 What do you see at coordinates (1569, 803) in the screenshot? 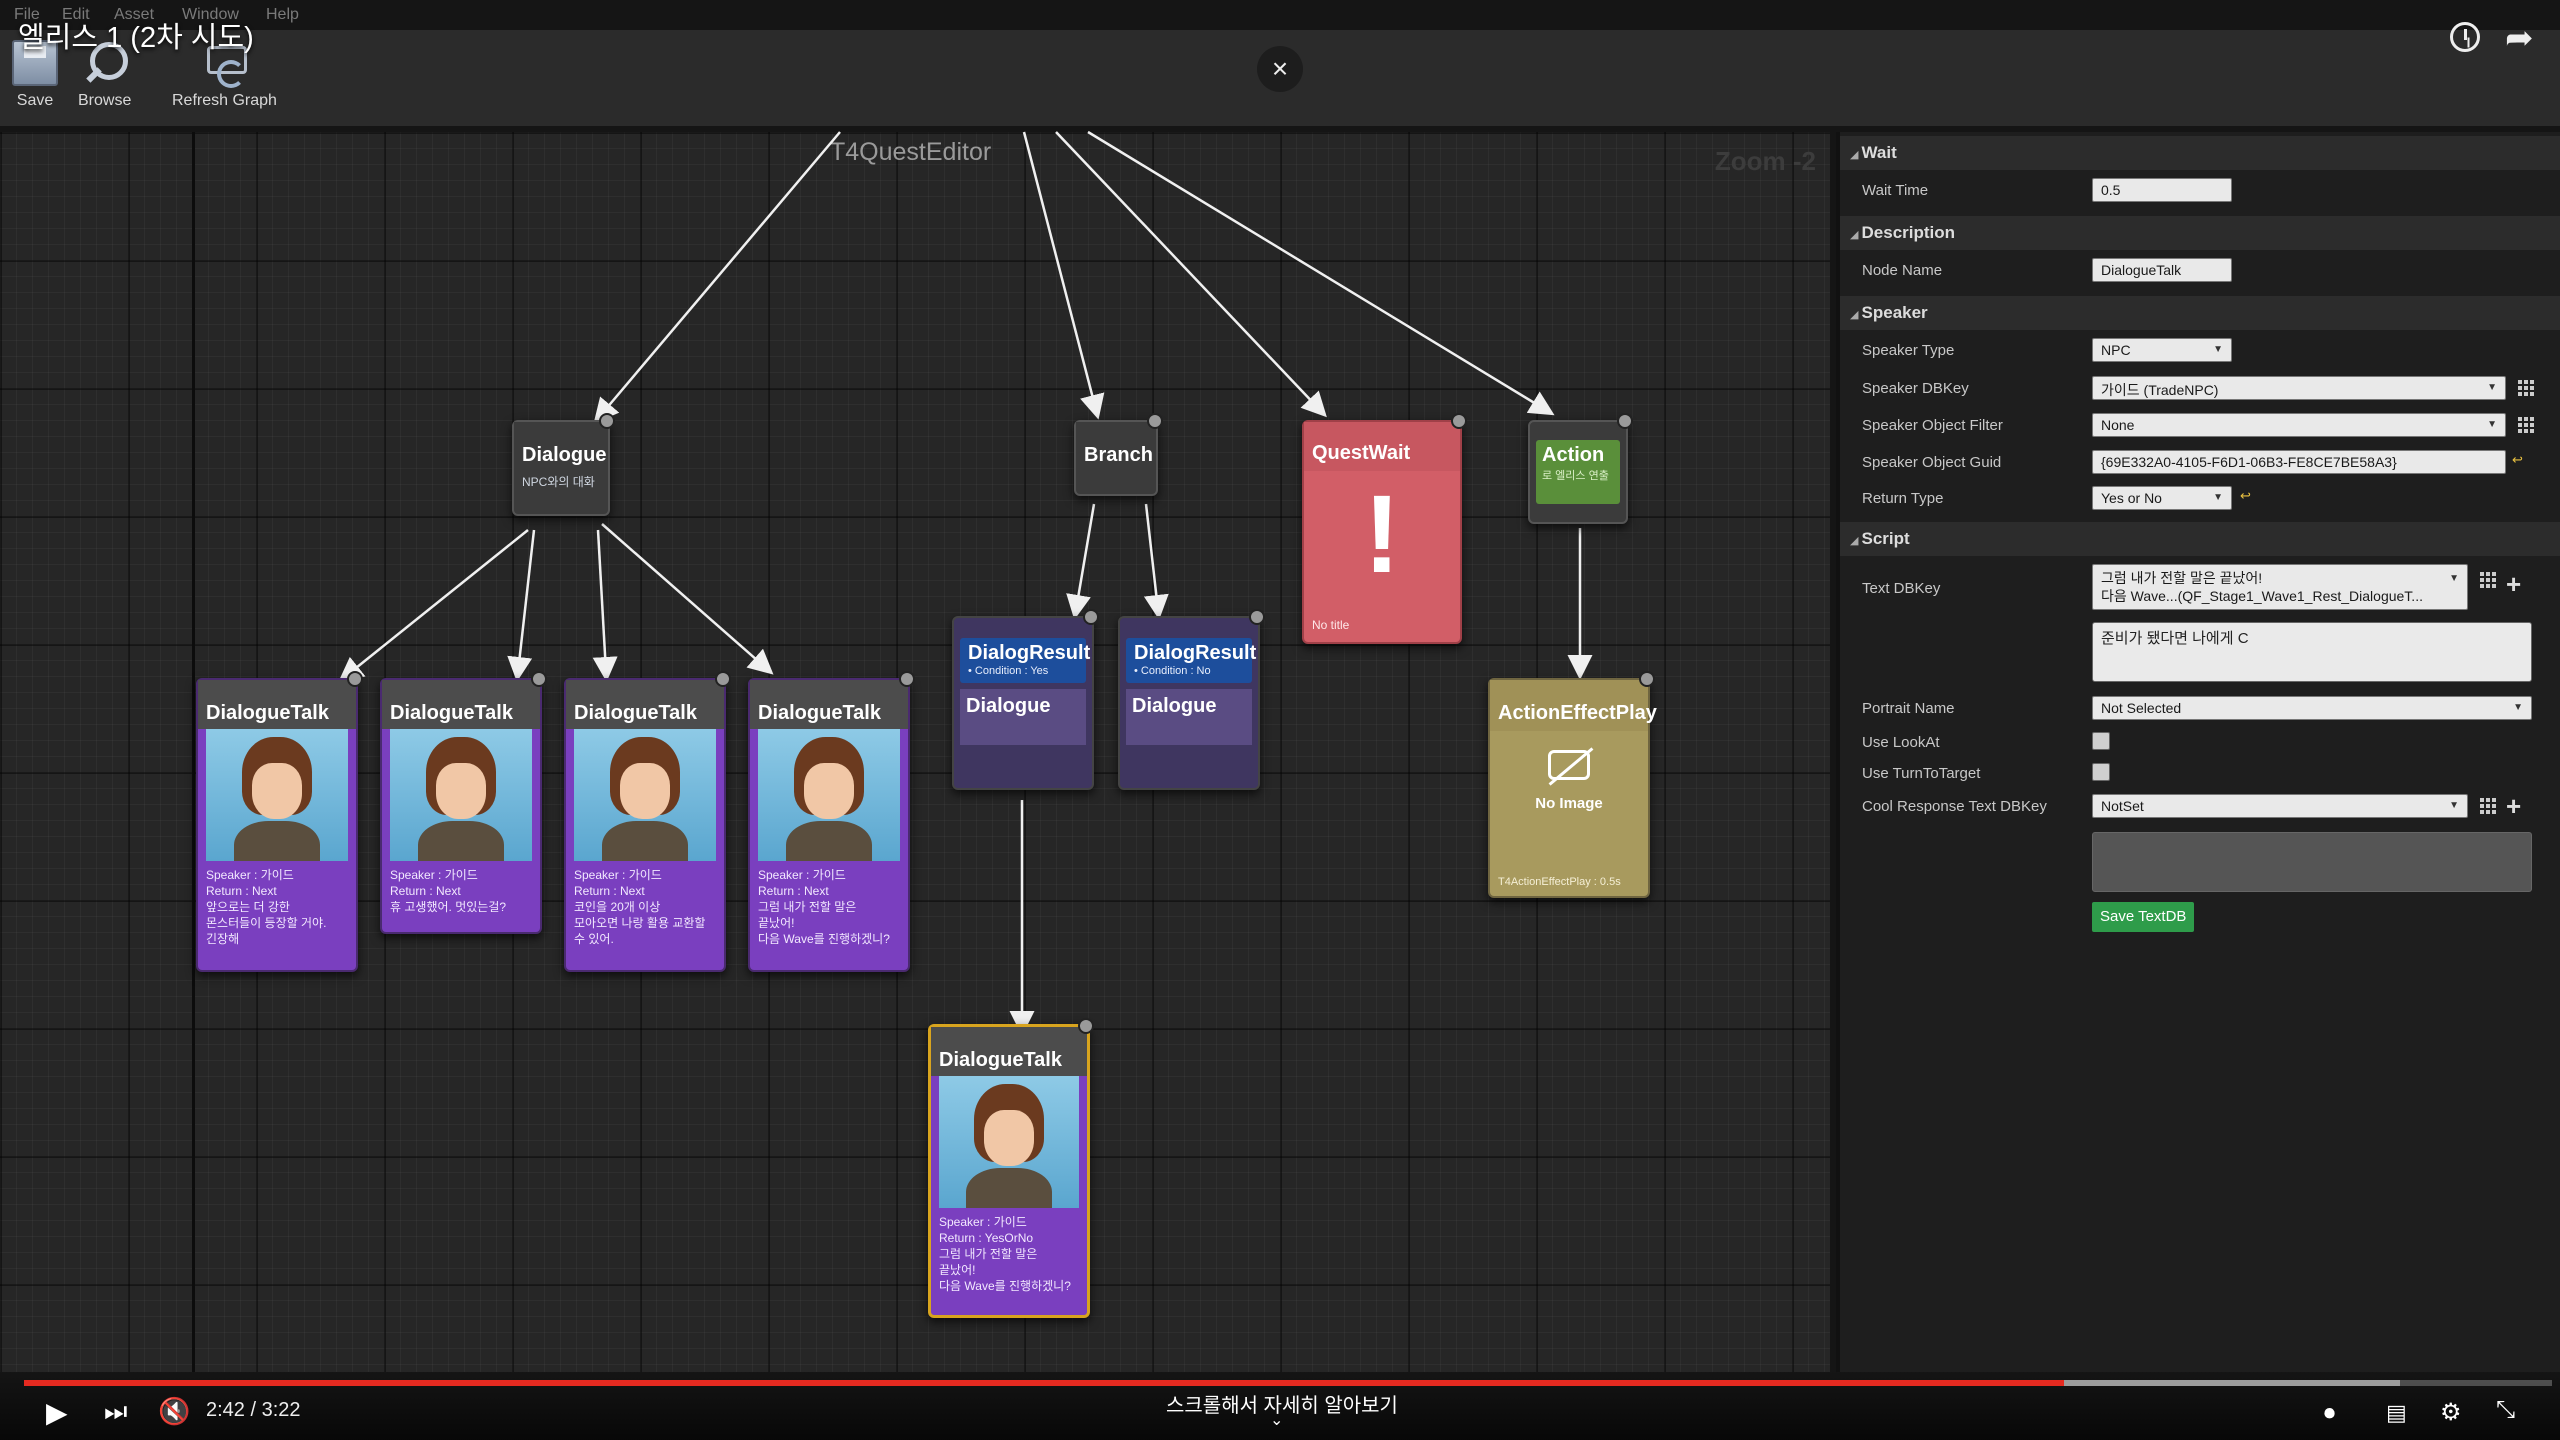
I see `no-image-label: No Image` at bounding box center [1569, 803].